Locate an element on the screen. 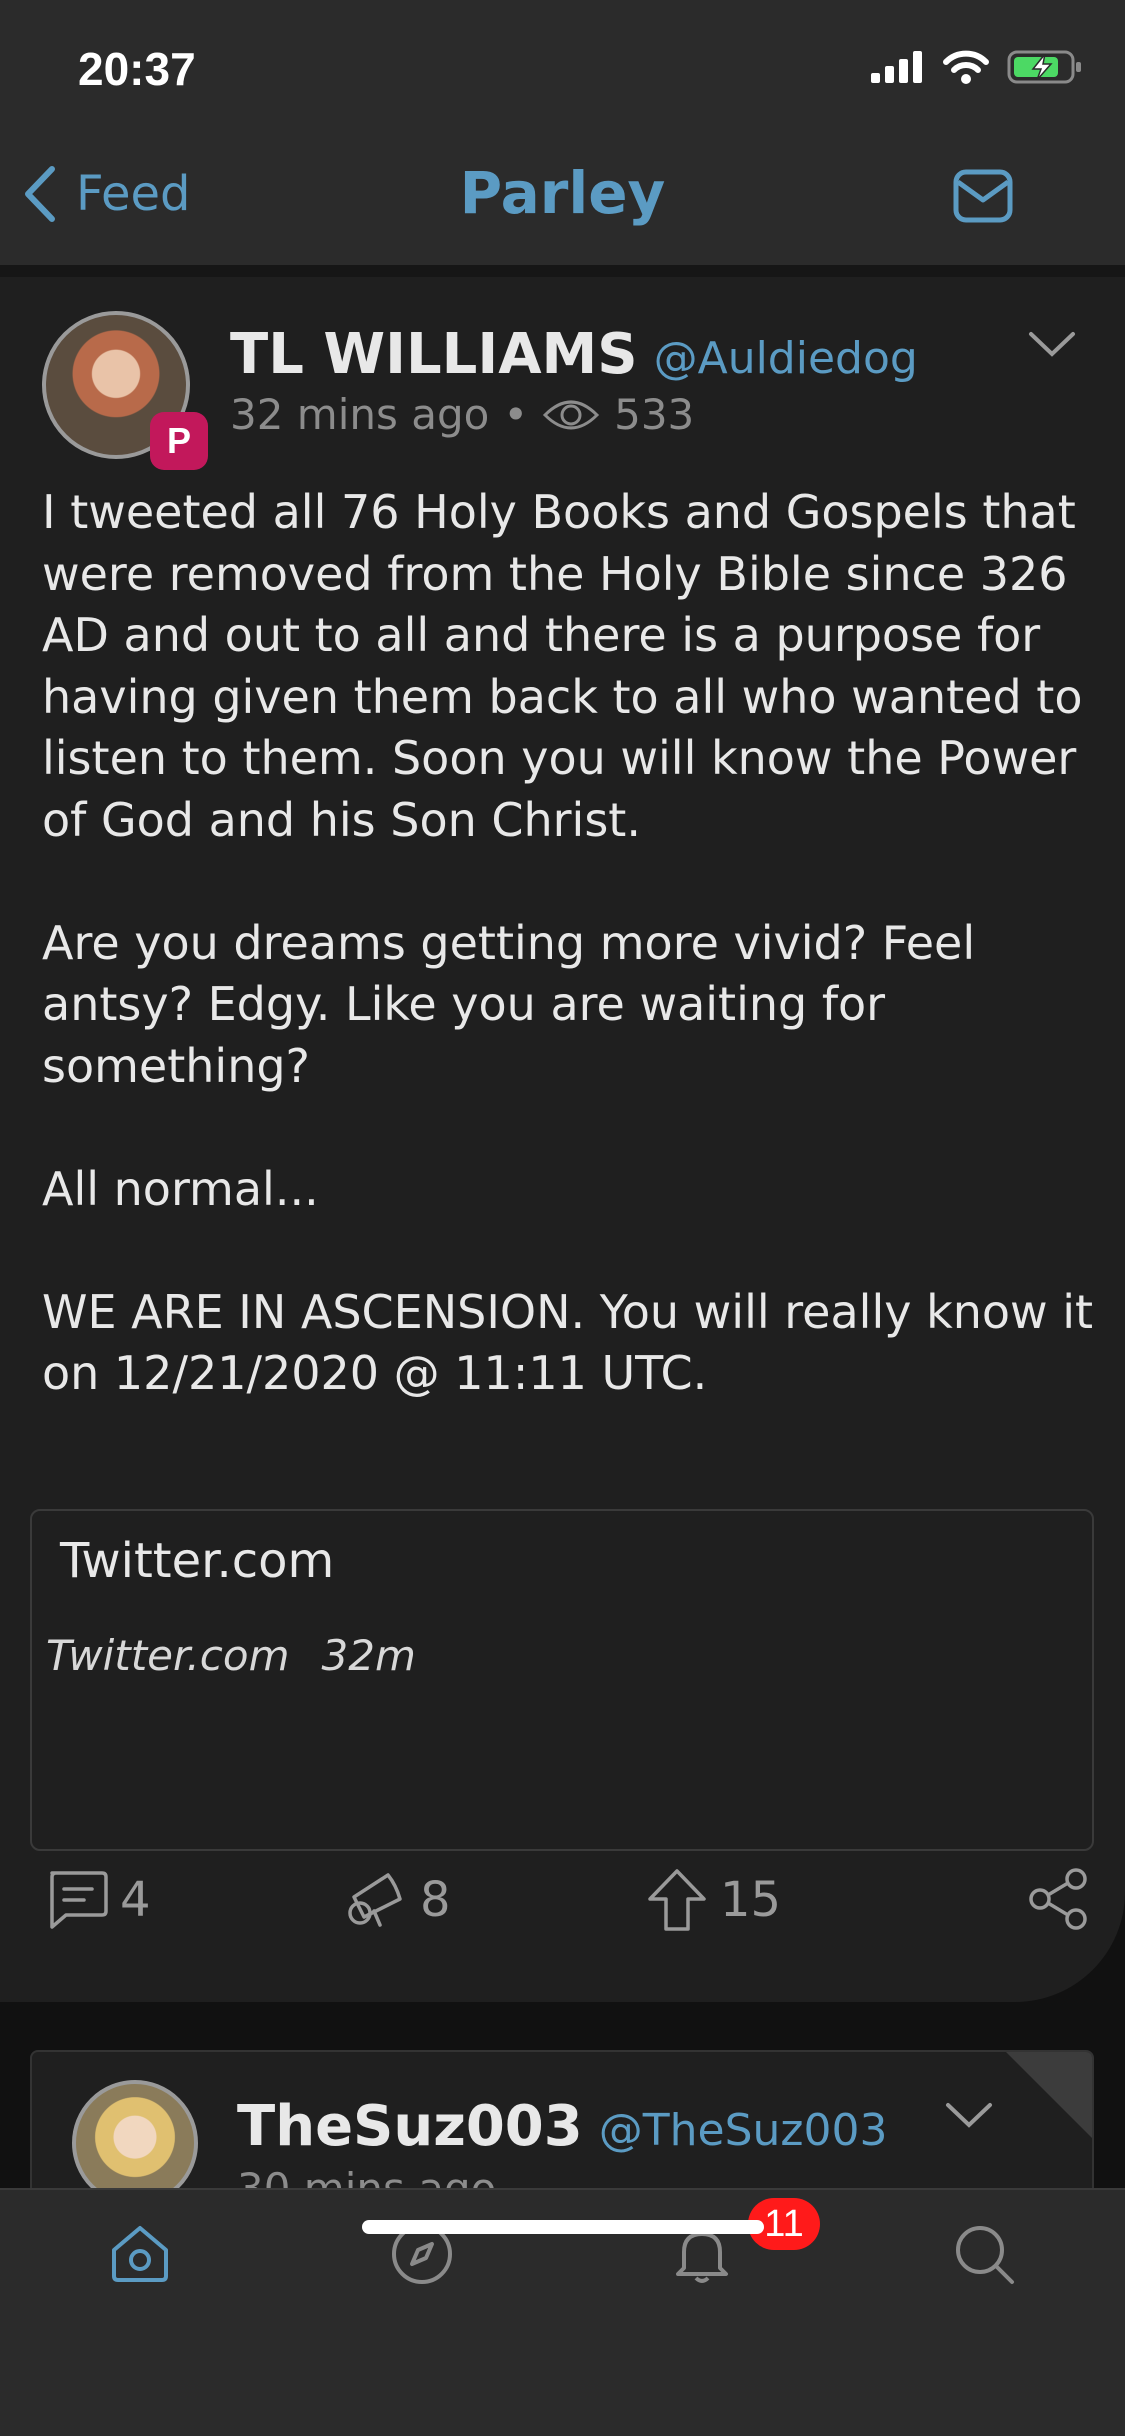 The image size is (1125, 2436). author-name: TheSuz003 is located at coordinates (410, 2126).